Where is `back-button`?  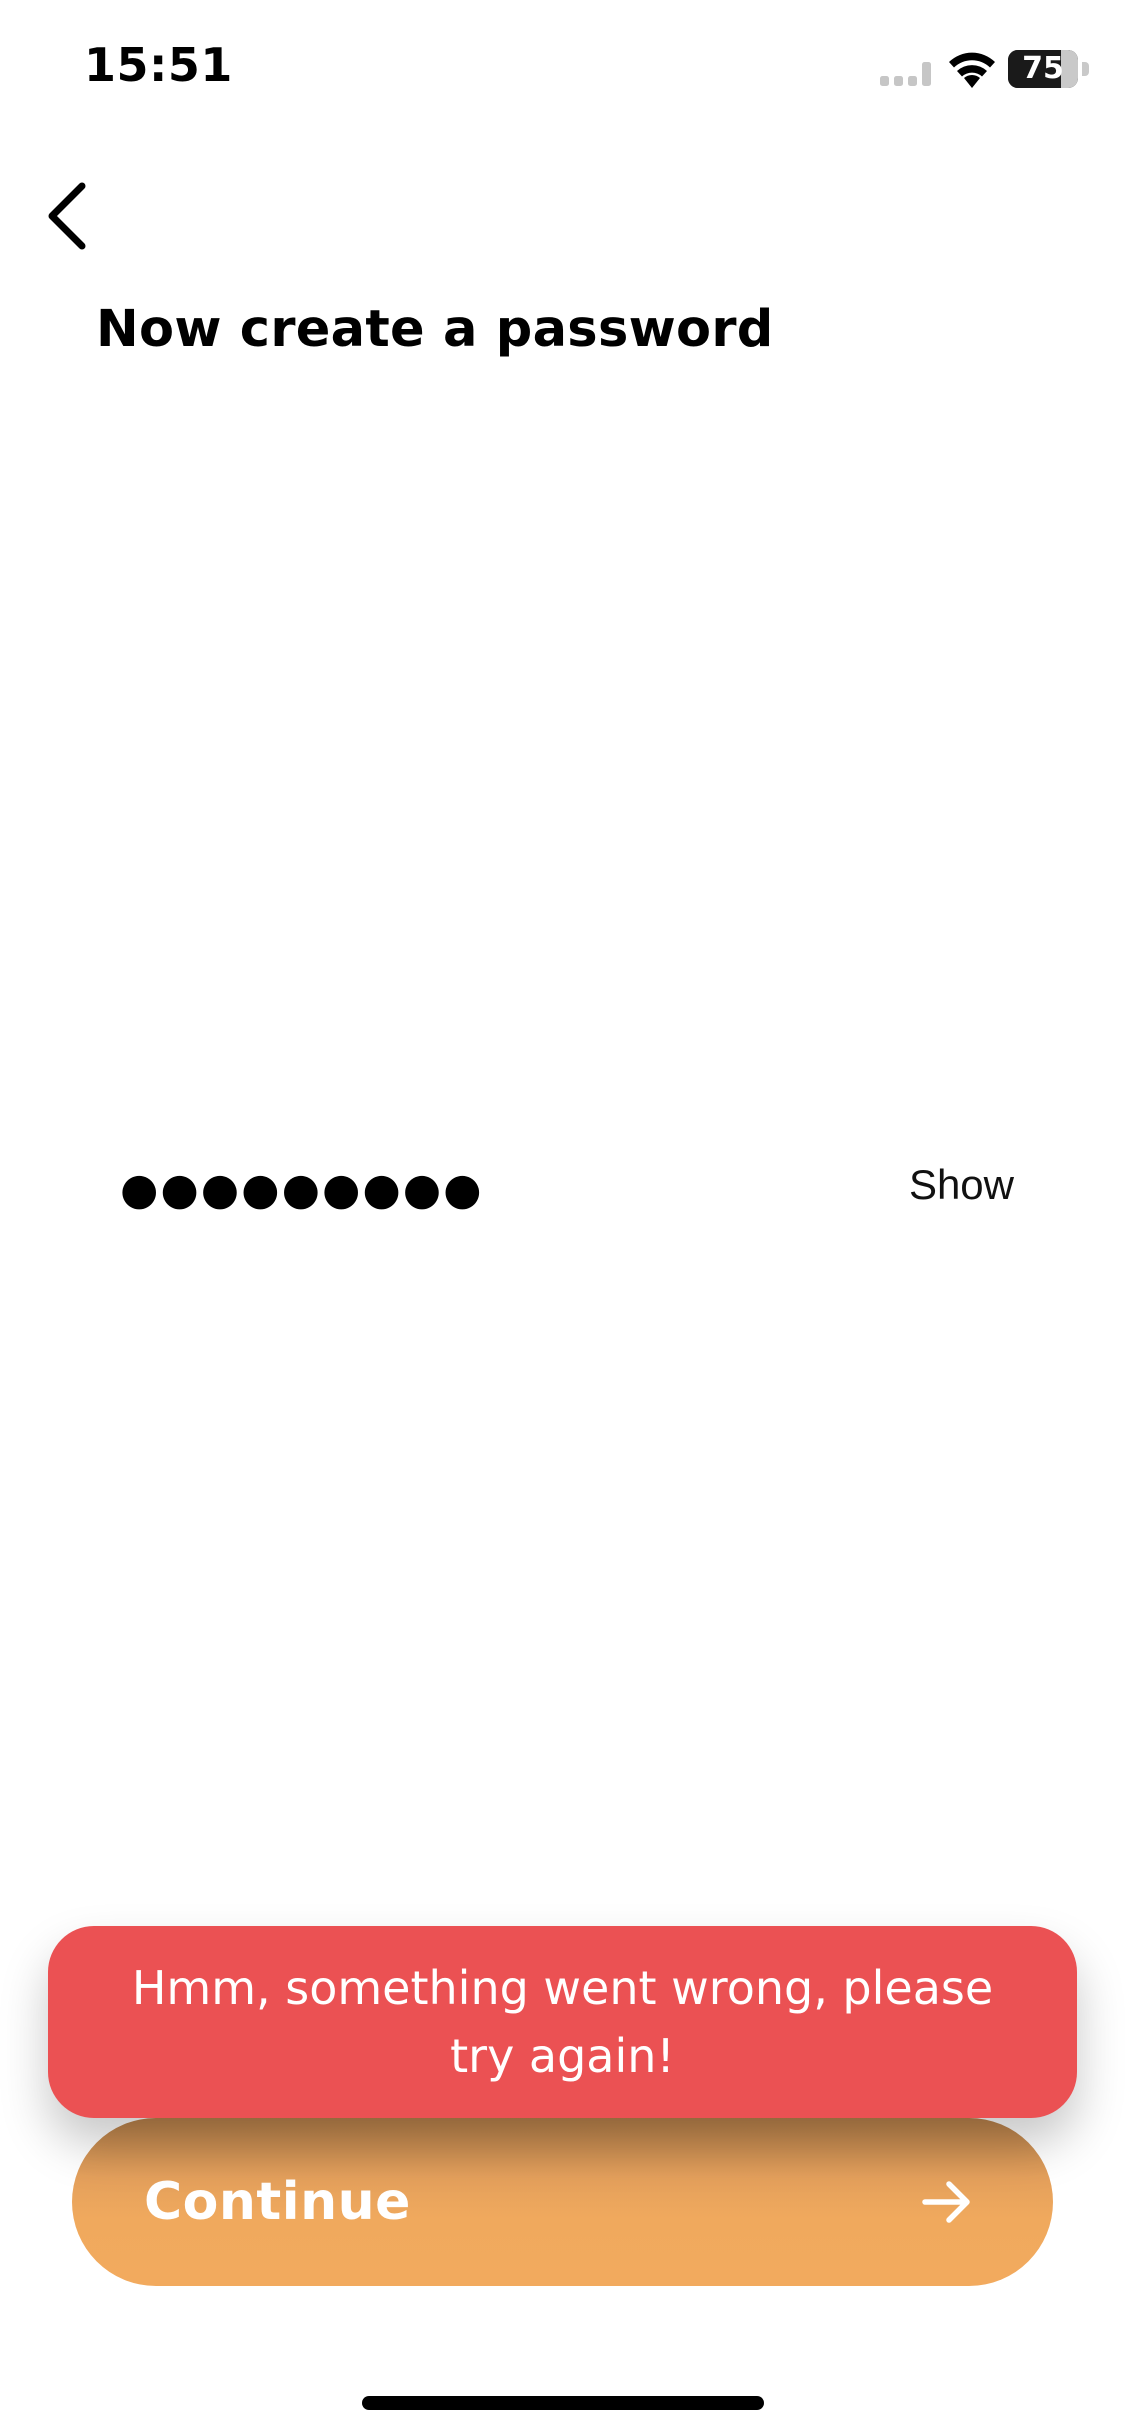
back-button is located at coordinates (70, 215).